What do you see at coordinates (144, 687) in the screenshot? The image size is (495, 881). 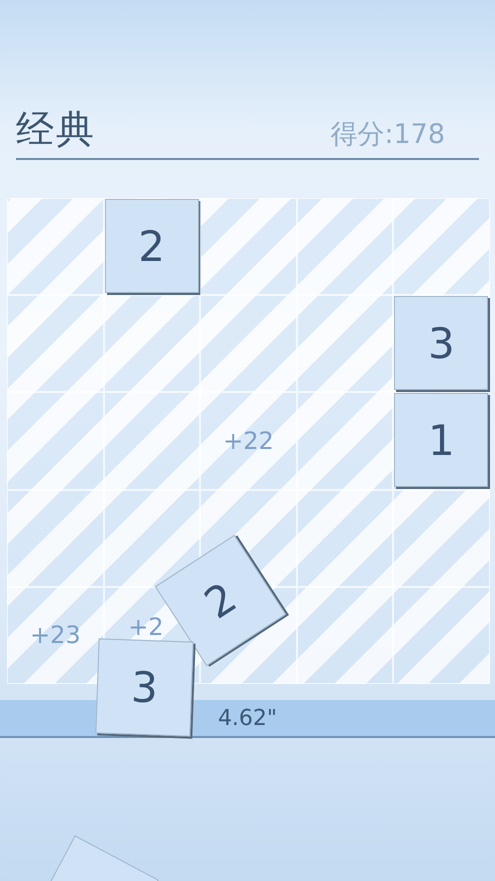 I see `falling-tile: 3` at bounding box center [144, 687].